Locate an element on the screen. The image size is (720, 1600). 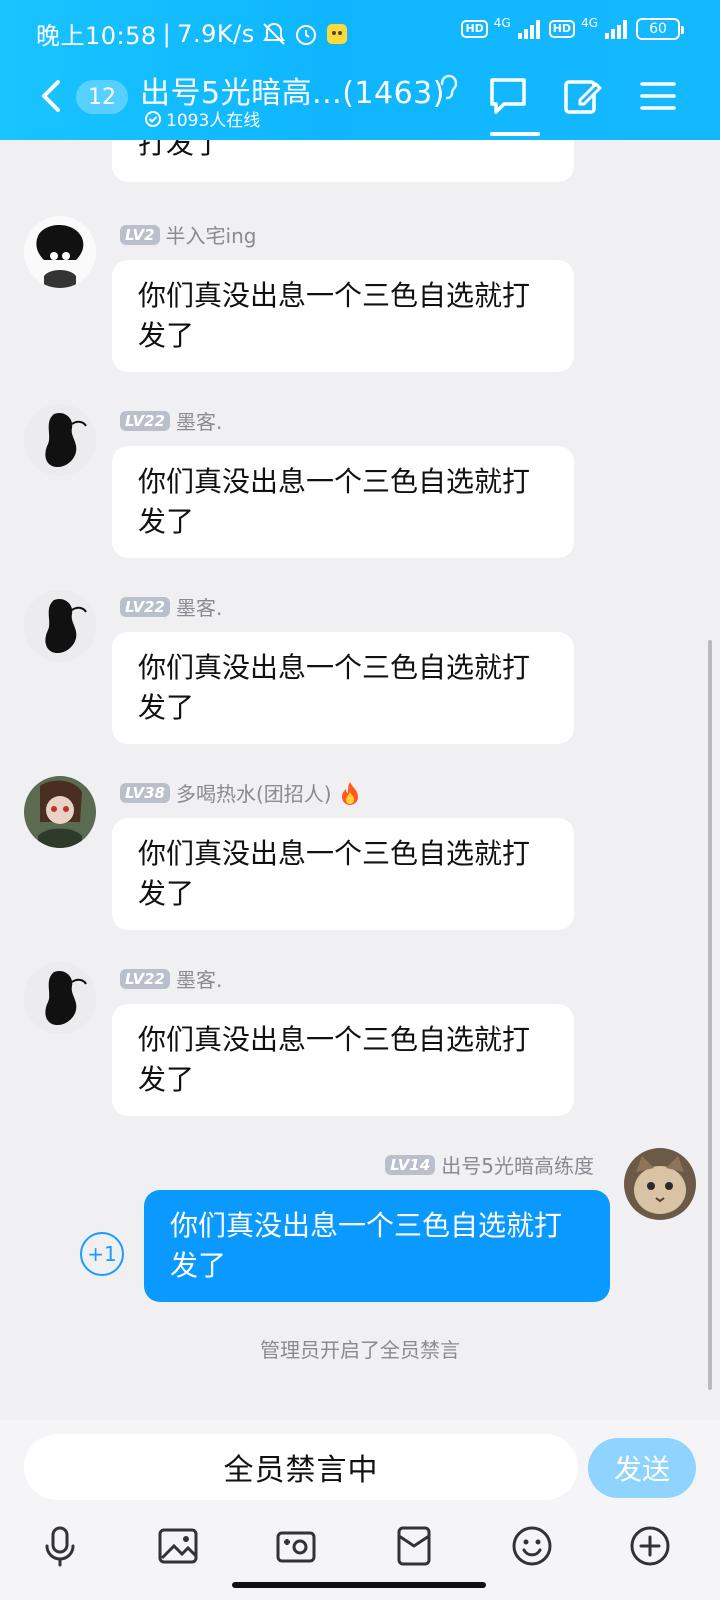
check-circle-icon is located at coordinates (153, 118).